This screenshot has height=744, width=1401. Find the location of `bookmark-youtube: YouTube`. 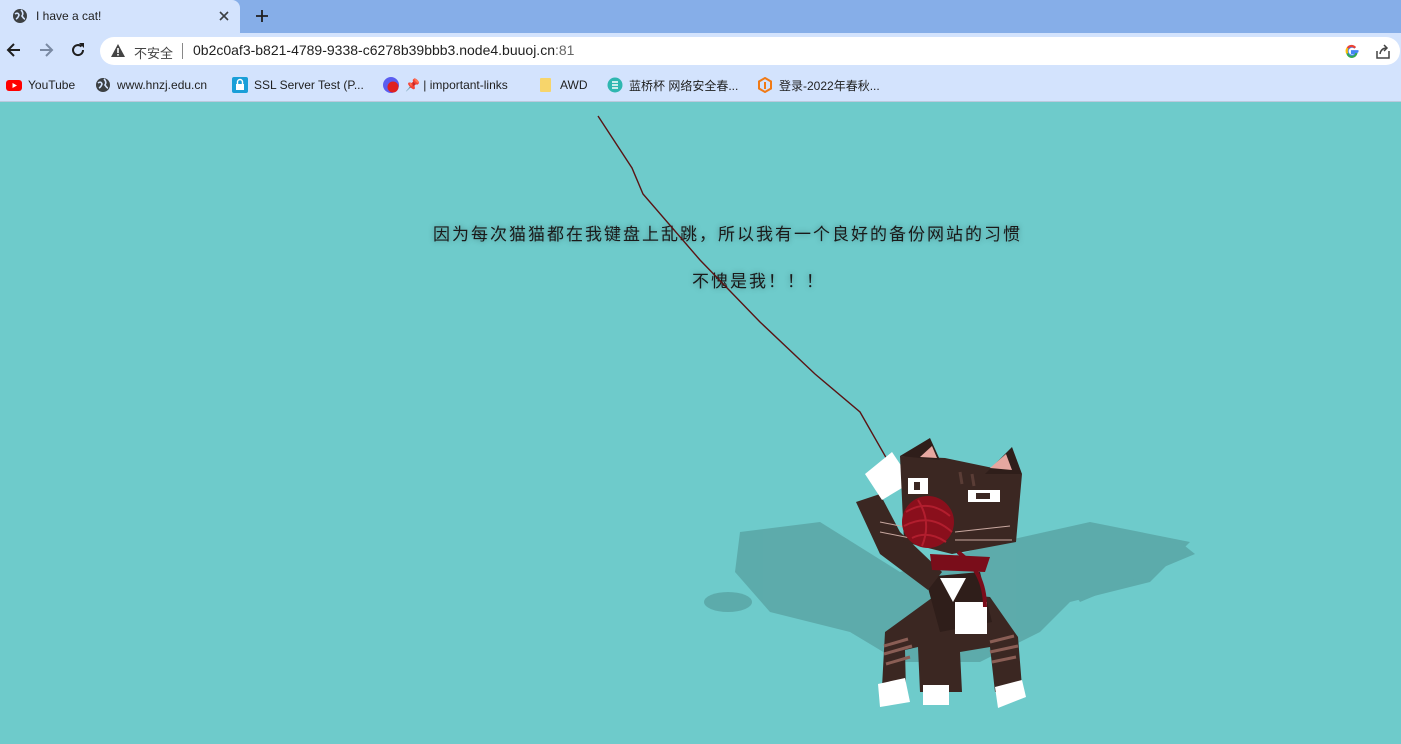

bookmark-youtube: YouTube is located at coordinates (40, 85).